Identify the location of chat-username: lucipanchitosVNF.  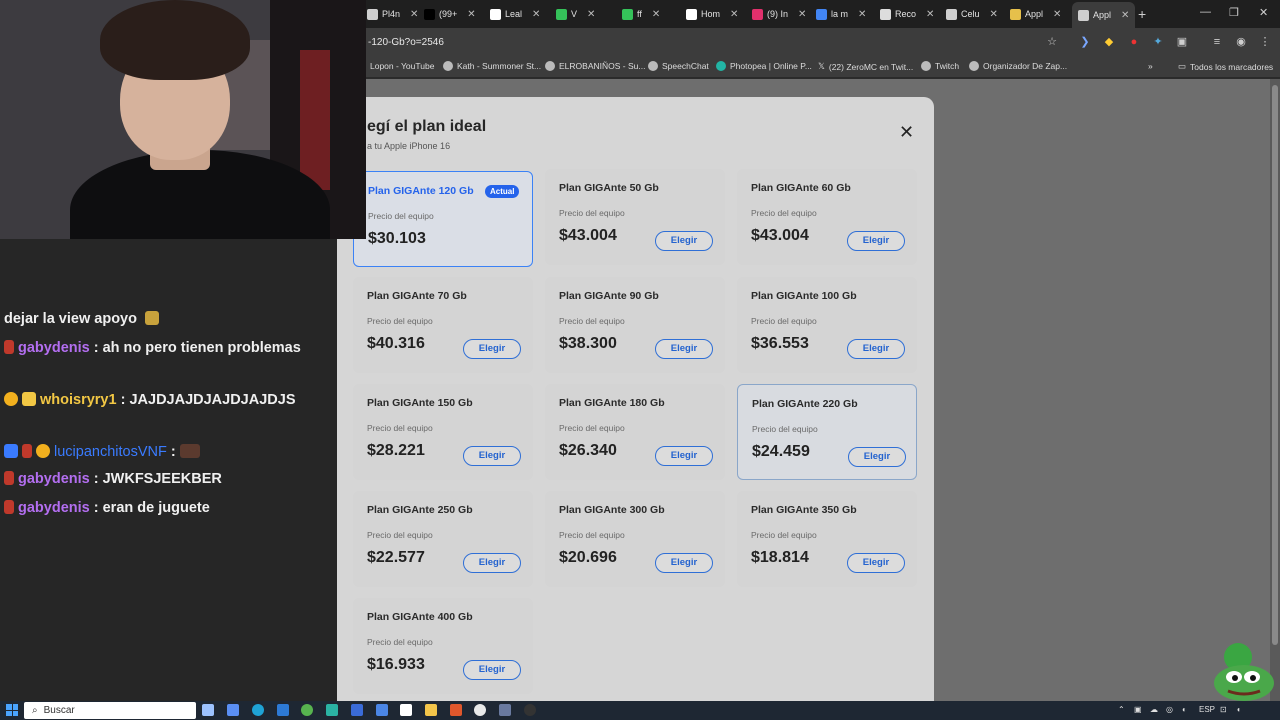
(110, 452).